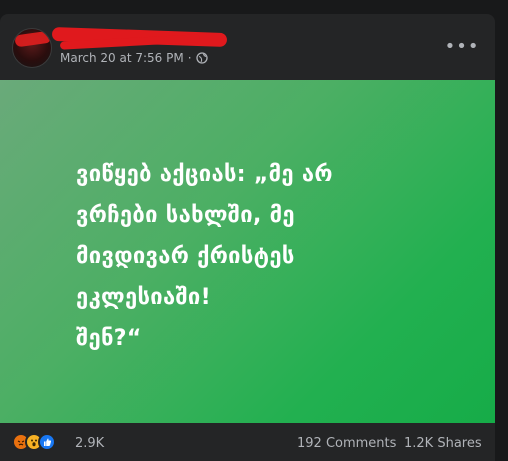  What do you see at coordinates (32, 48) in the screenshot?
I see `author-avatar` at bounding box center [32, 48].